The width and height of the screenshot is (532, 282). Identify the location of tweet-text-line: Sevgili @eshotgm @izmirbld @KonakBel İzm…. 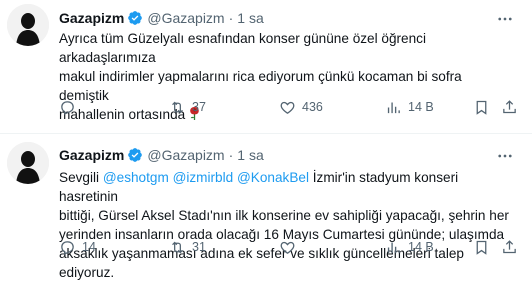
(286, 187).